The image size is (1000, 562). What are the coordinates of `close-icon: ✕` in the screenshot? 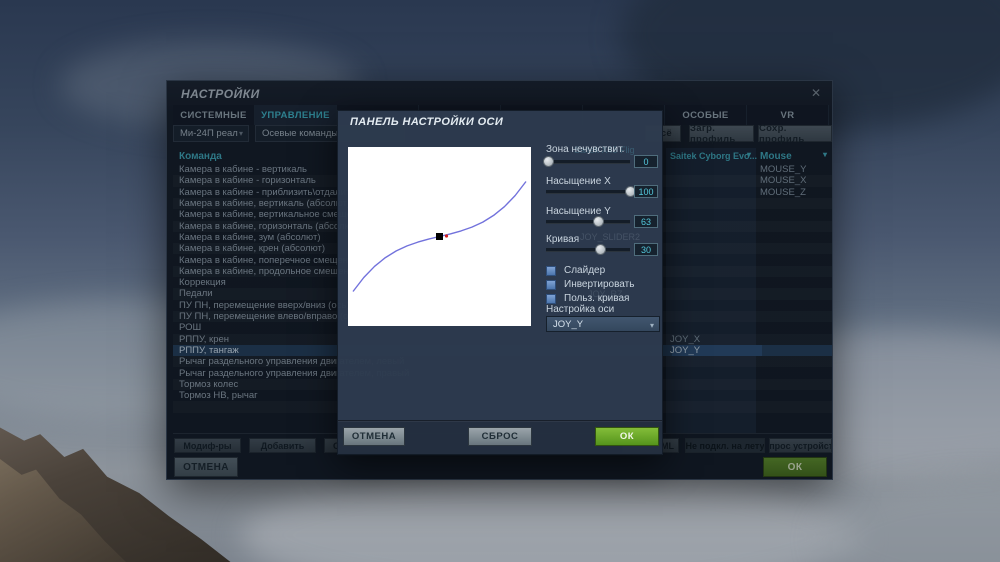 It's located at (816, 93).